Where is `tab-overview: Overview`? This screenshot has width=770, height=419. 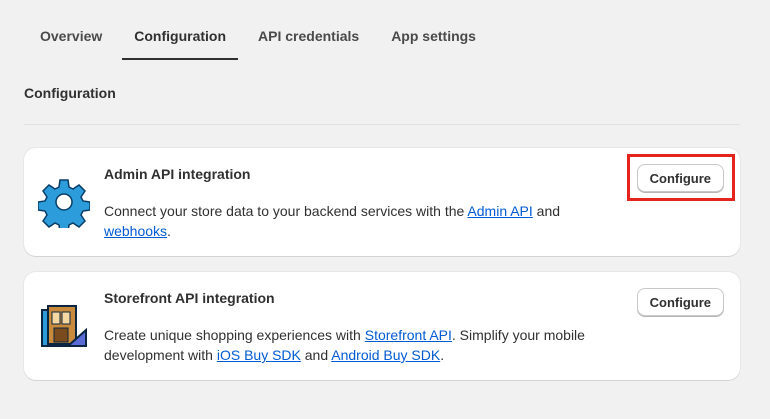 tab-overview: Overview is located at coordinates (71, 38).